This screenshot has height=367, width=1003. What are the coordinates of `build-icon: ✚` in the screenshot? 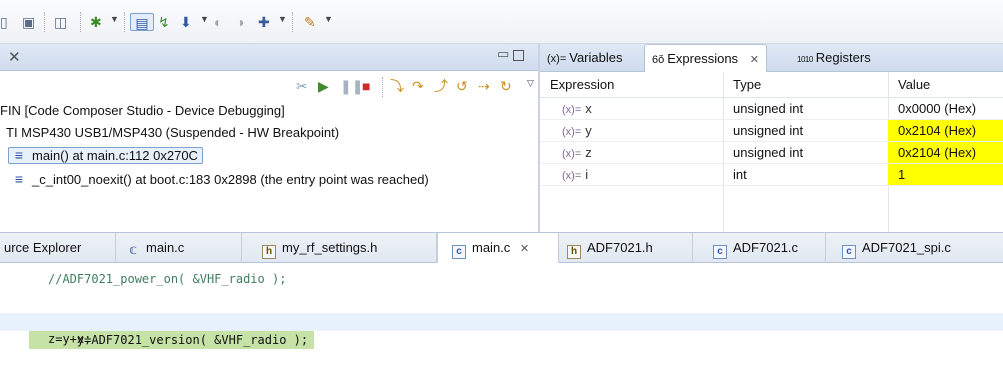 It's located at (264, 22).